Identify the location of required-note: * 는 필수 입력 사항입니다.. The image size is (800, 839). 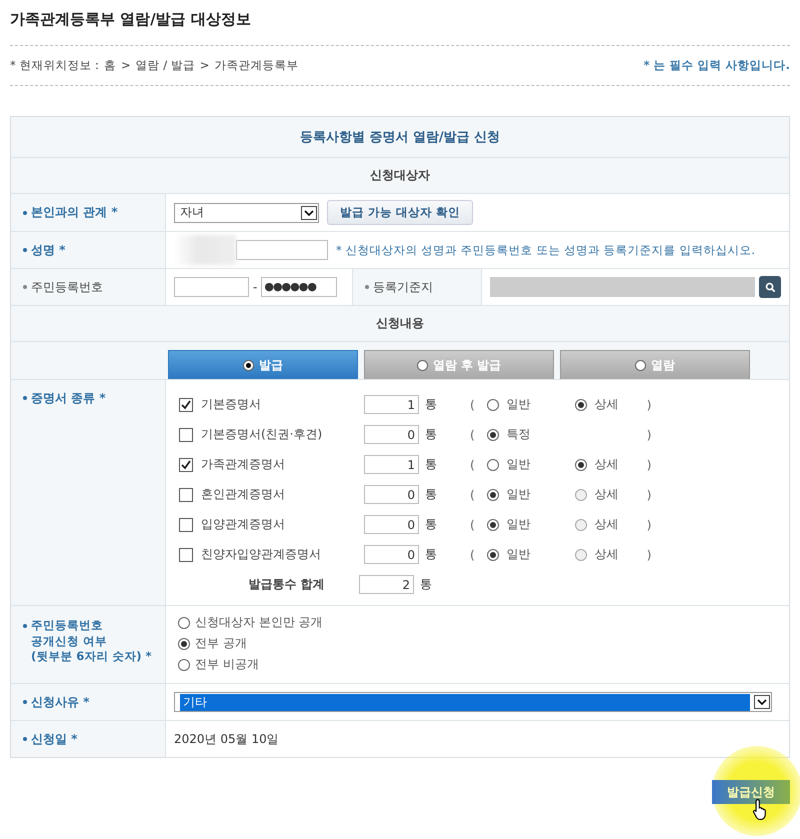
(717, 65).